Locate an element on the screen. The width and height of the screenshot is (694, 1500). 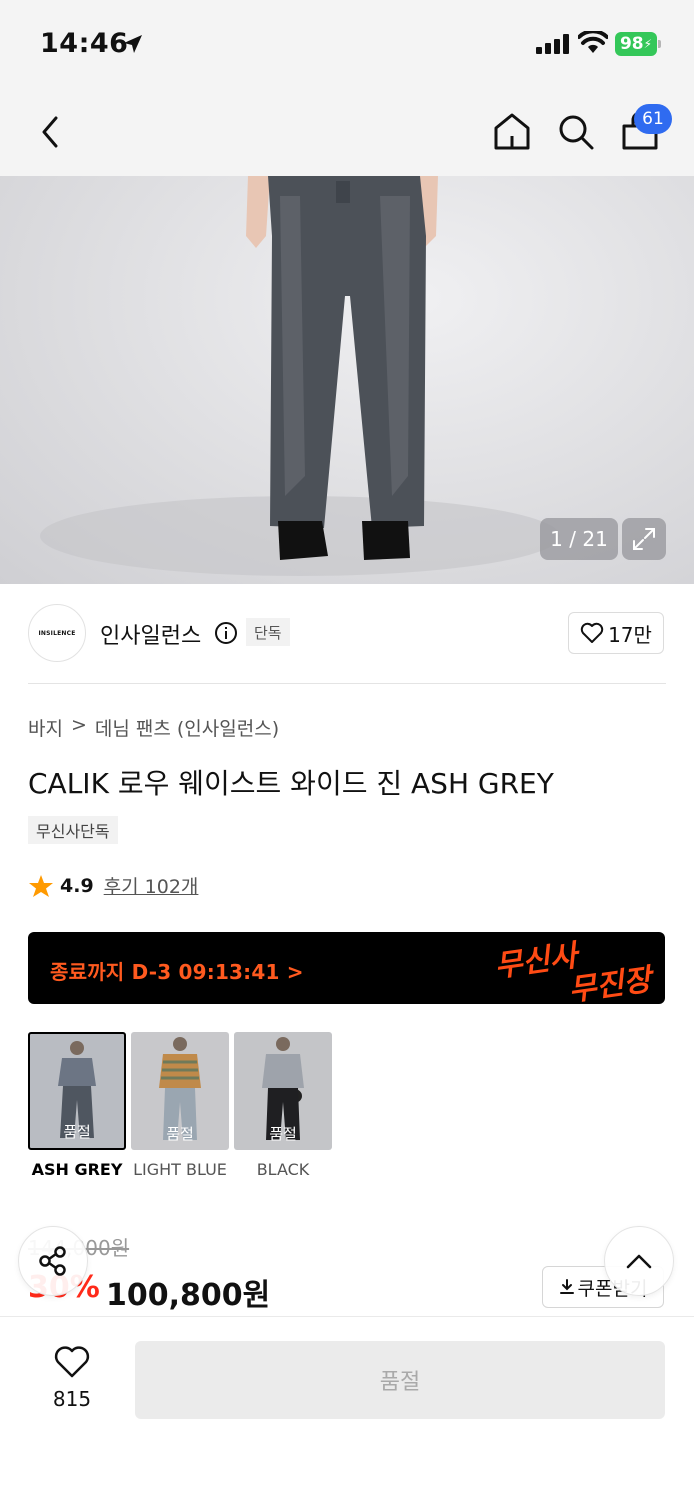
final-price: 100,800원 is located at coordinates (188, 1295).